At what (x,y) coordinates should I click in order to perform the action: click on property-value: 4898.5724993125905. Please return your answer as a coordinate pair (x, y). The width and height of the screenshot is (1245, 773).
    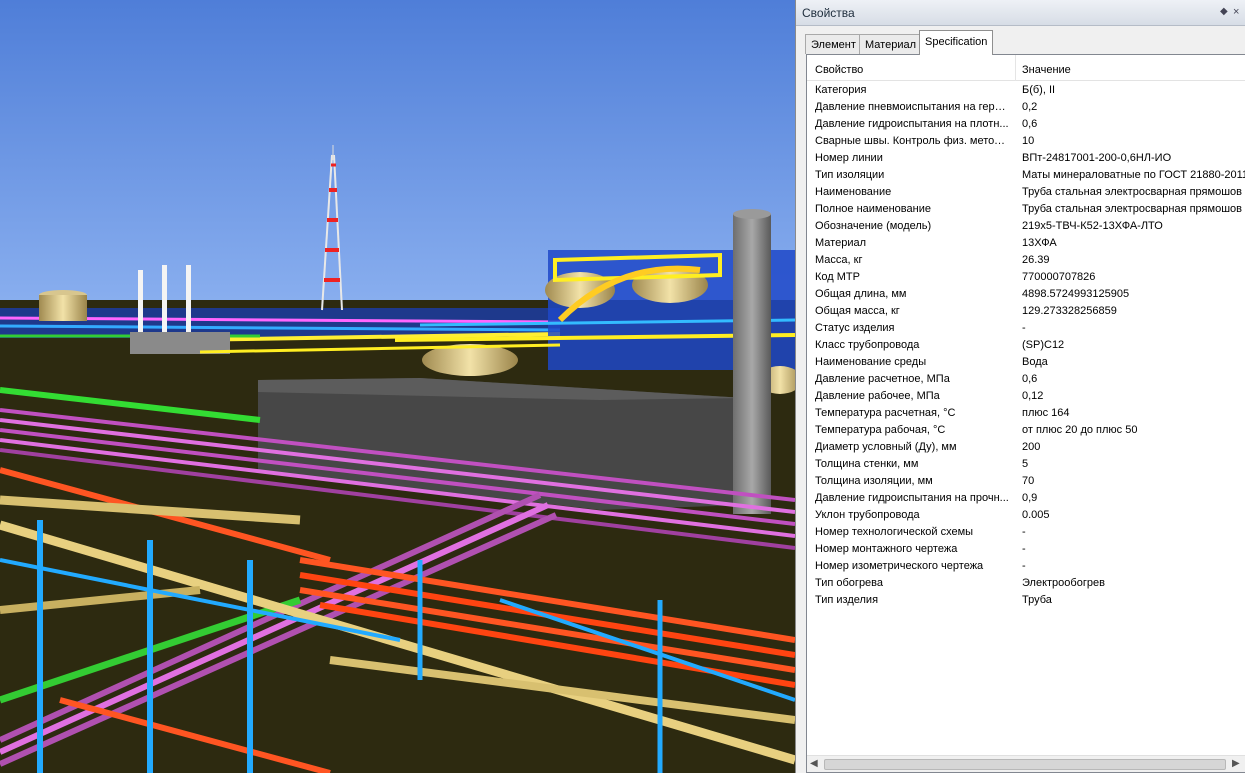
    Looking at the image, I should click on (1076, 294).